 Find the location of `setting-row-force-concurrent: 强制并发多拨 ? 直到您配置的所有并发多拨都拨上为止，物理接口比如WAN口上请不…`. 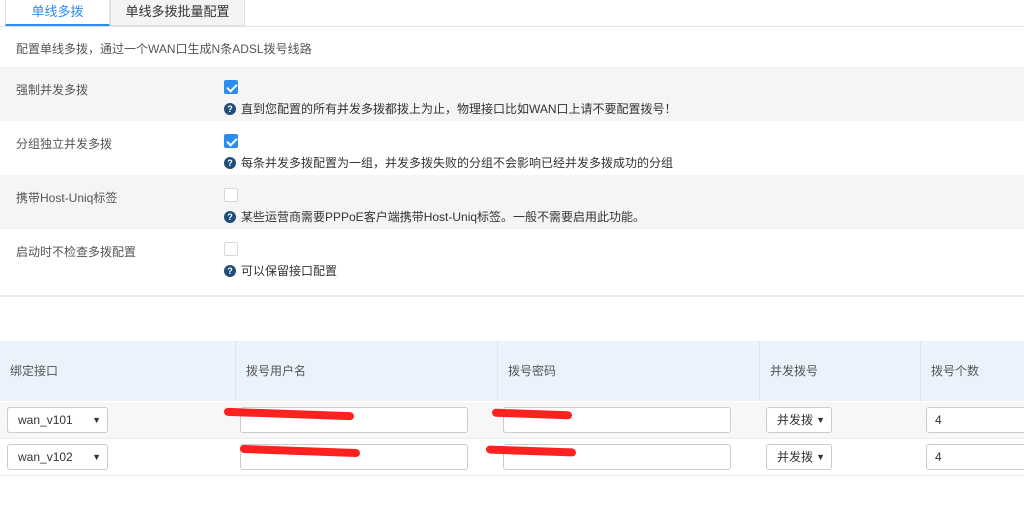

setting-row-force-concurrent: 强制并发多拨 ? 直到您配置的所有并发多拨都拨上为止，物理接口比如WAN口上请不… is located at coordinates (512, 94).